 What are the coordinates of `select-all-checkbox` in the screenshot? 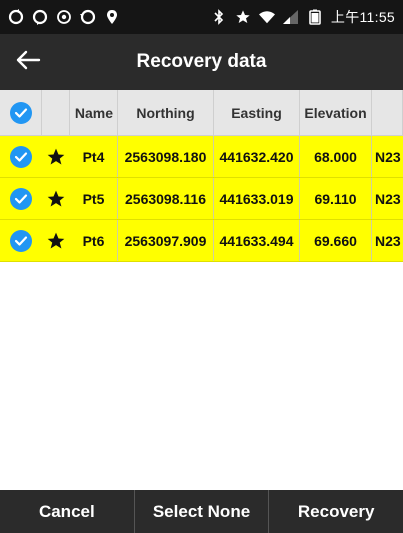 It's located at (21, 112).